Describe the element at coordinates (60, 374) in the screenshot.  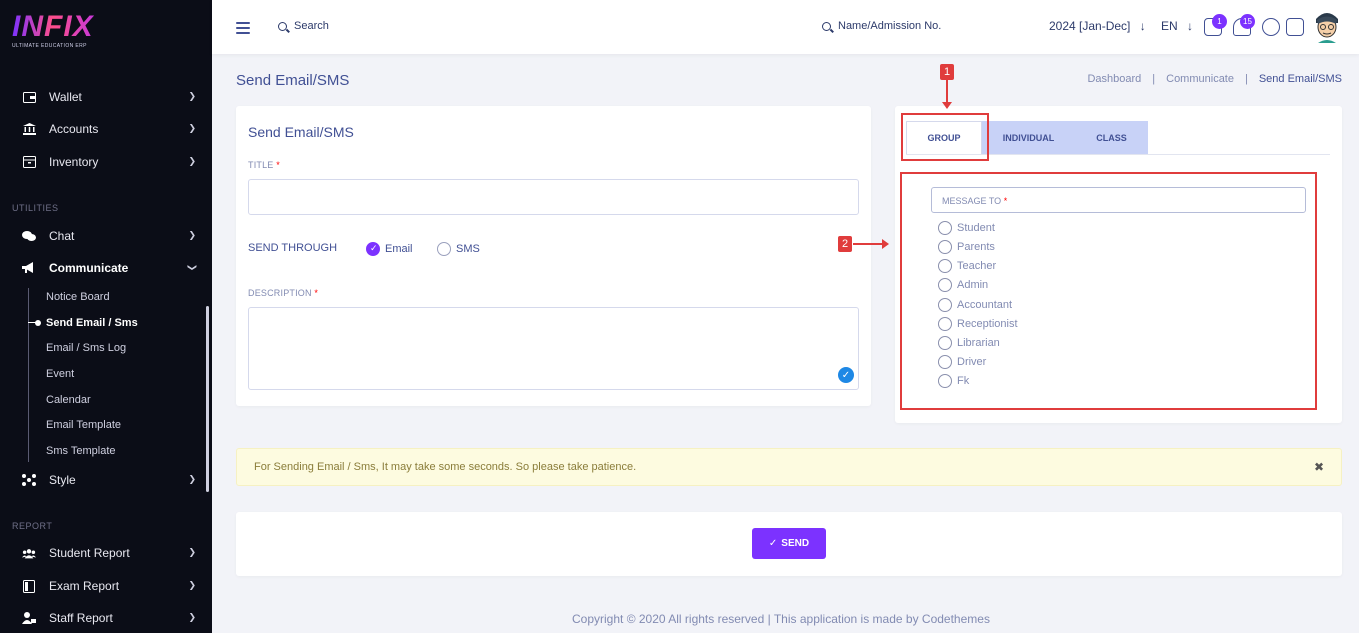
I see `submenu-event: Event` at that location.